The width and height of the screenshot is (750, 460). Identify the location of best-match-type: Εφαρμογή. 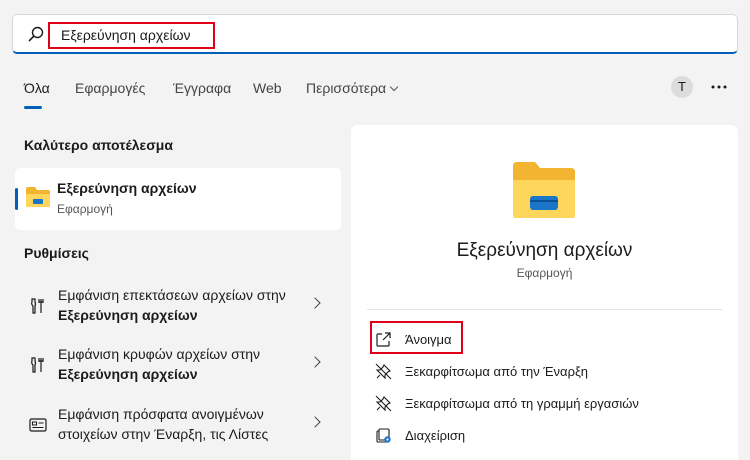
(85, 209).